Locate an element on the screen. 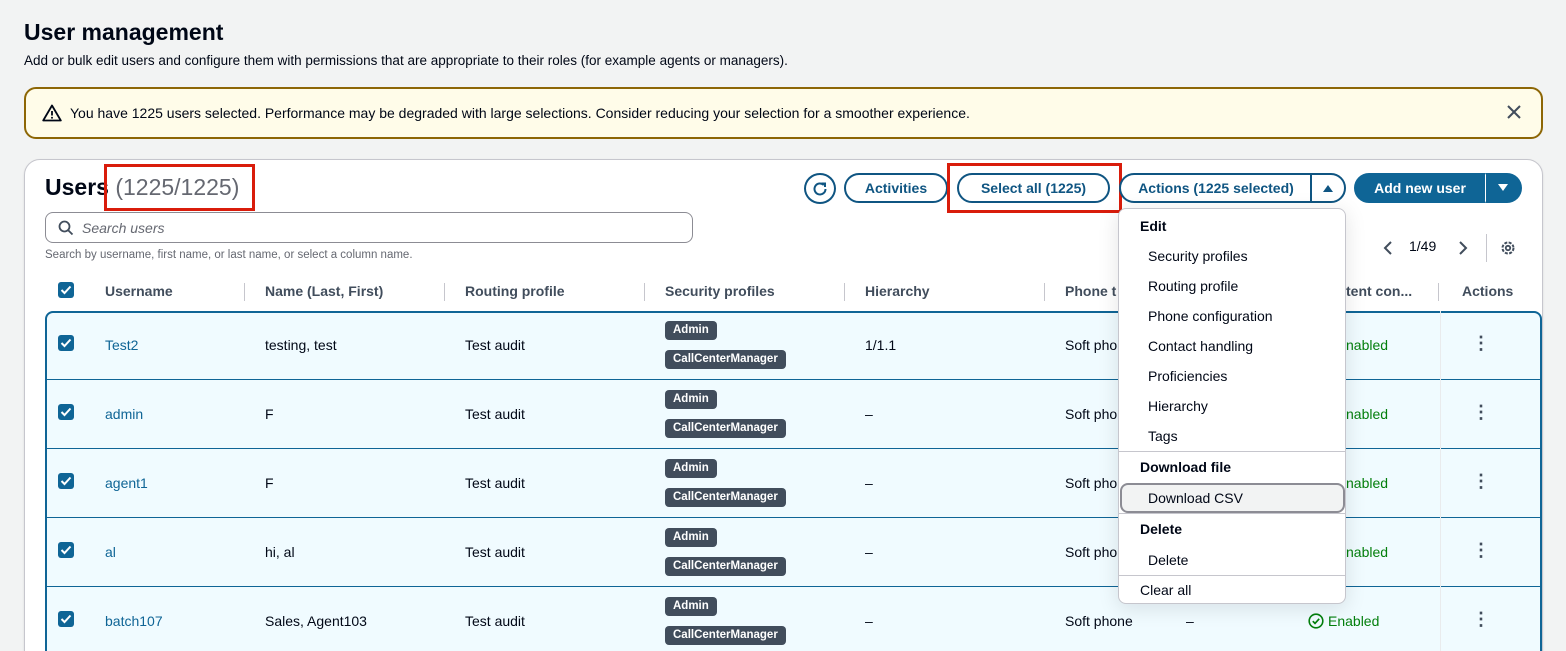 The image size is (1566, 651). activities-button: Activities is located at coordinates (896, 188).